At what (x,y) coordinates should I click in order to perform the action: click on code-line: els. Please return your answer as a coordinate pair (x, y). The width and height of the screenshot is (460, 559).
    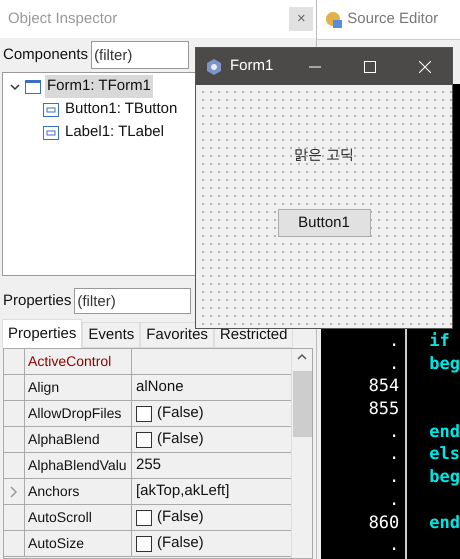
    Looking at the image, I should click on (444, 454).